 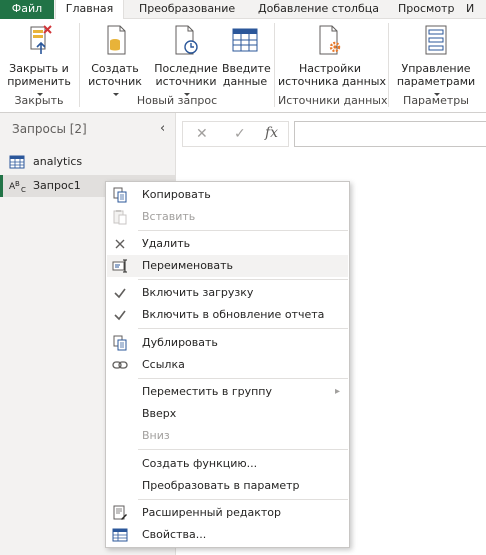 What do you see at coordinates (120, 535) in the screenshot?
I see `properties-icon` at bounding box center [120, 535].